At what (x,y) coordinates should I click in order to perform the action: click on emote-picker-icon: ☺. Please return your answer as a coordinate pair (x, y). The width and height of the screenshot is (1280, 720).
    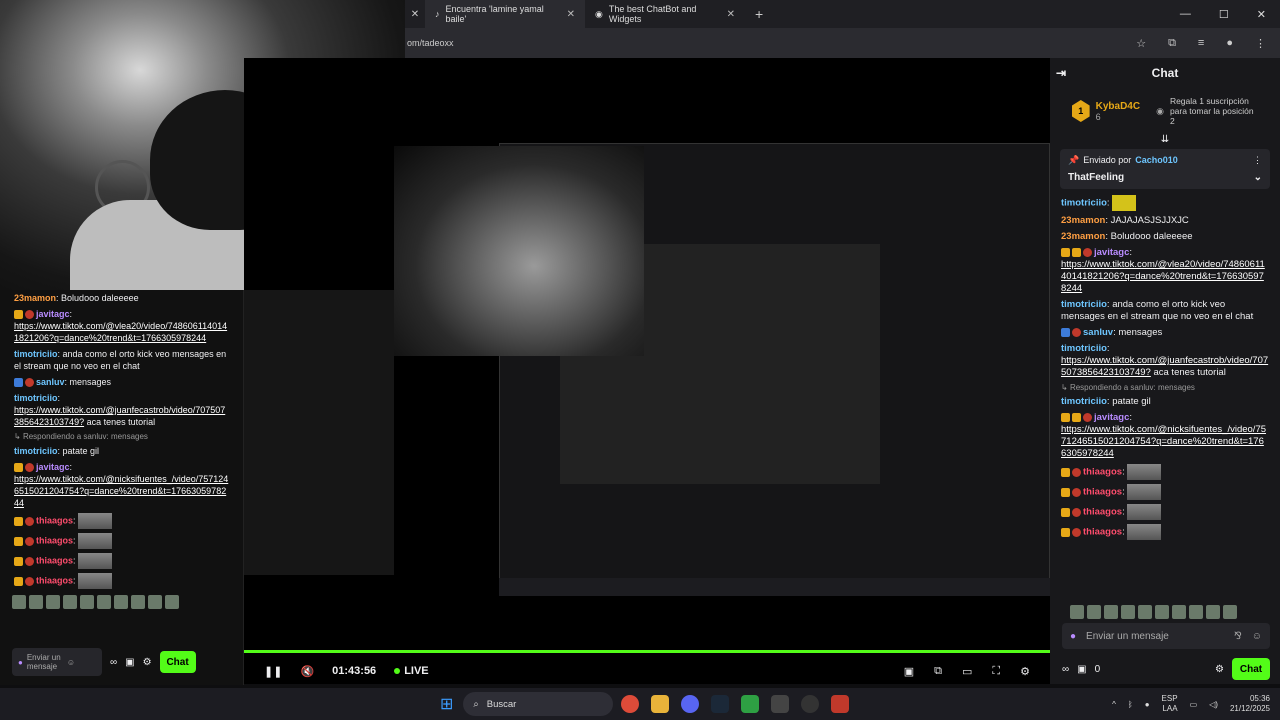
    Looking at the image, I should click on (1257, 636).